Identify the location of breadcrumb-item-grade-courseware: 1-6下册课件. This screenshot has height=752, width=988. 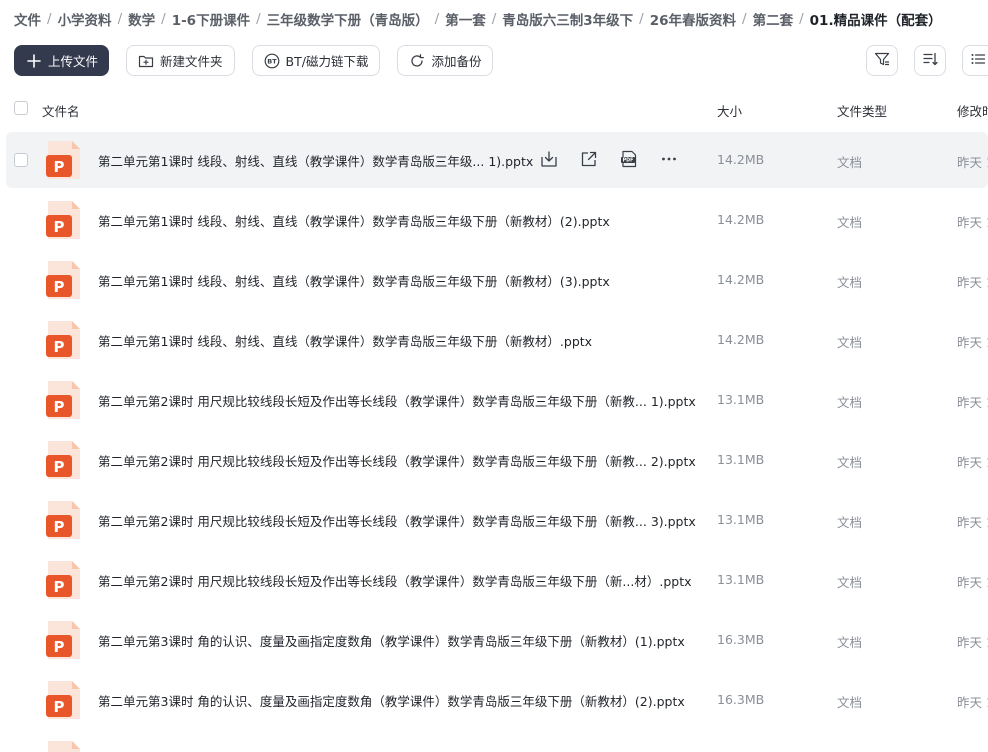
(211, 19).